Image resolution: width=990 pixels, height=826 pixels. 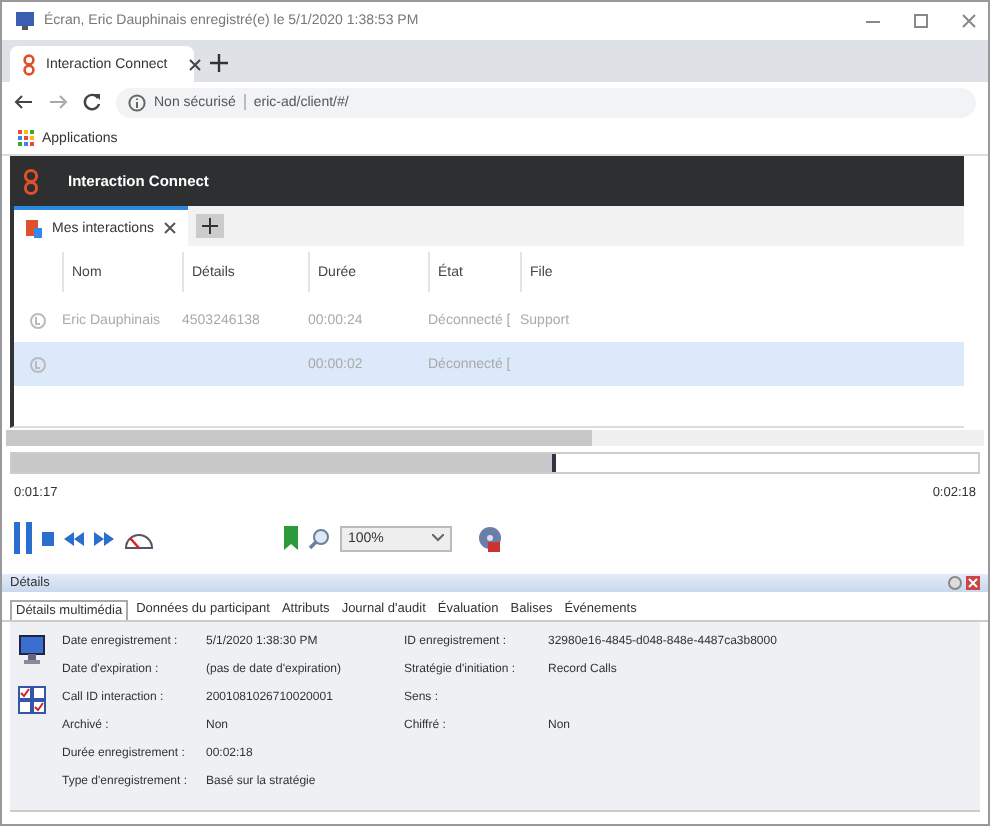 I want to click on stop-icon, so click(x=48, y=538).